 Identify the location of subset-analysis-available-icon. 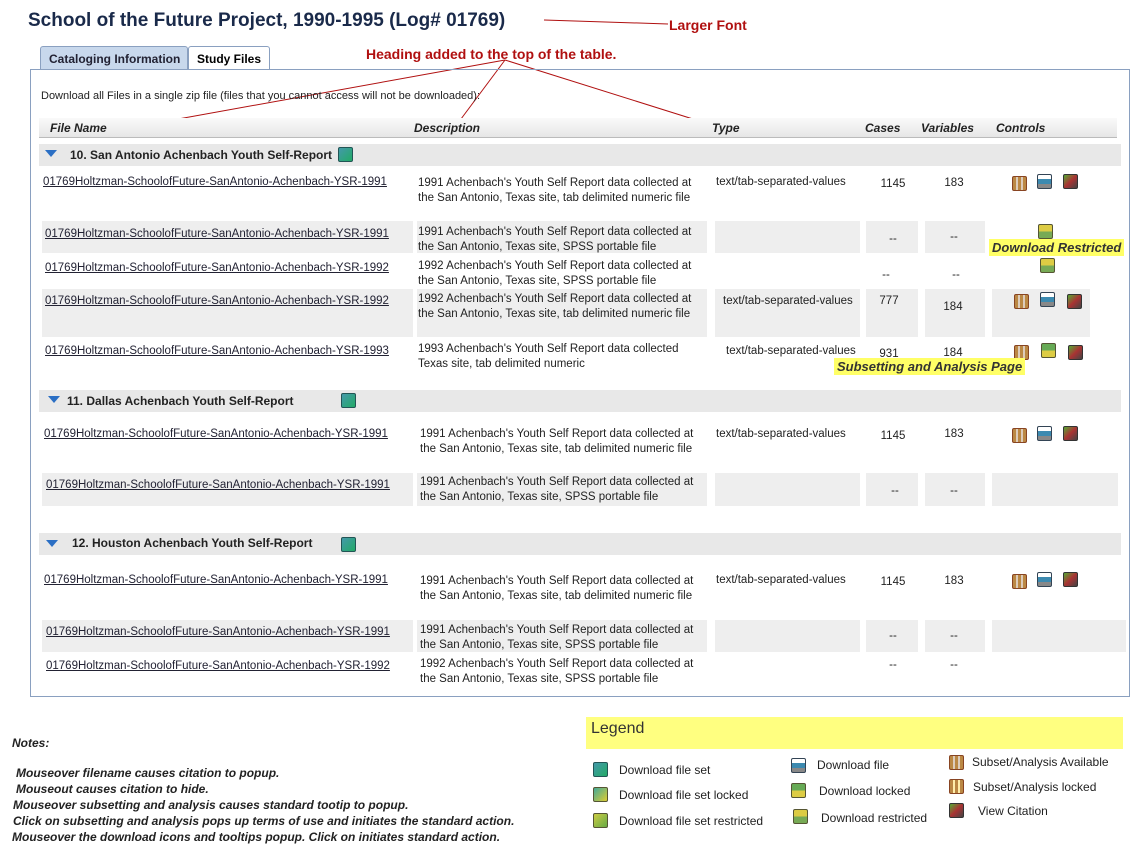
(956, 762).